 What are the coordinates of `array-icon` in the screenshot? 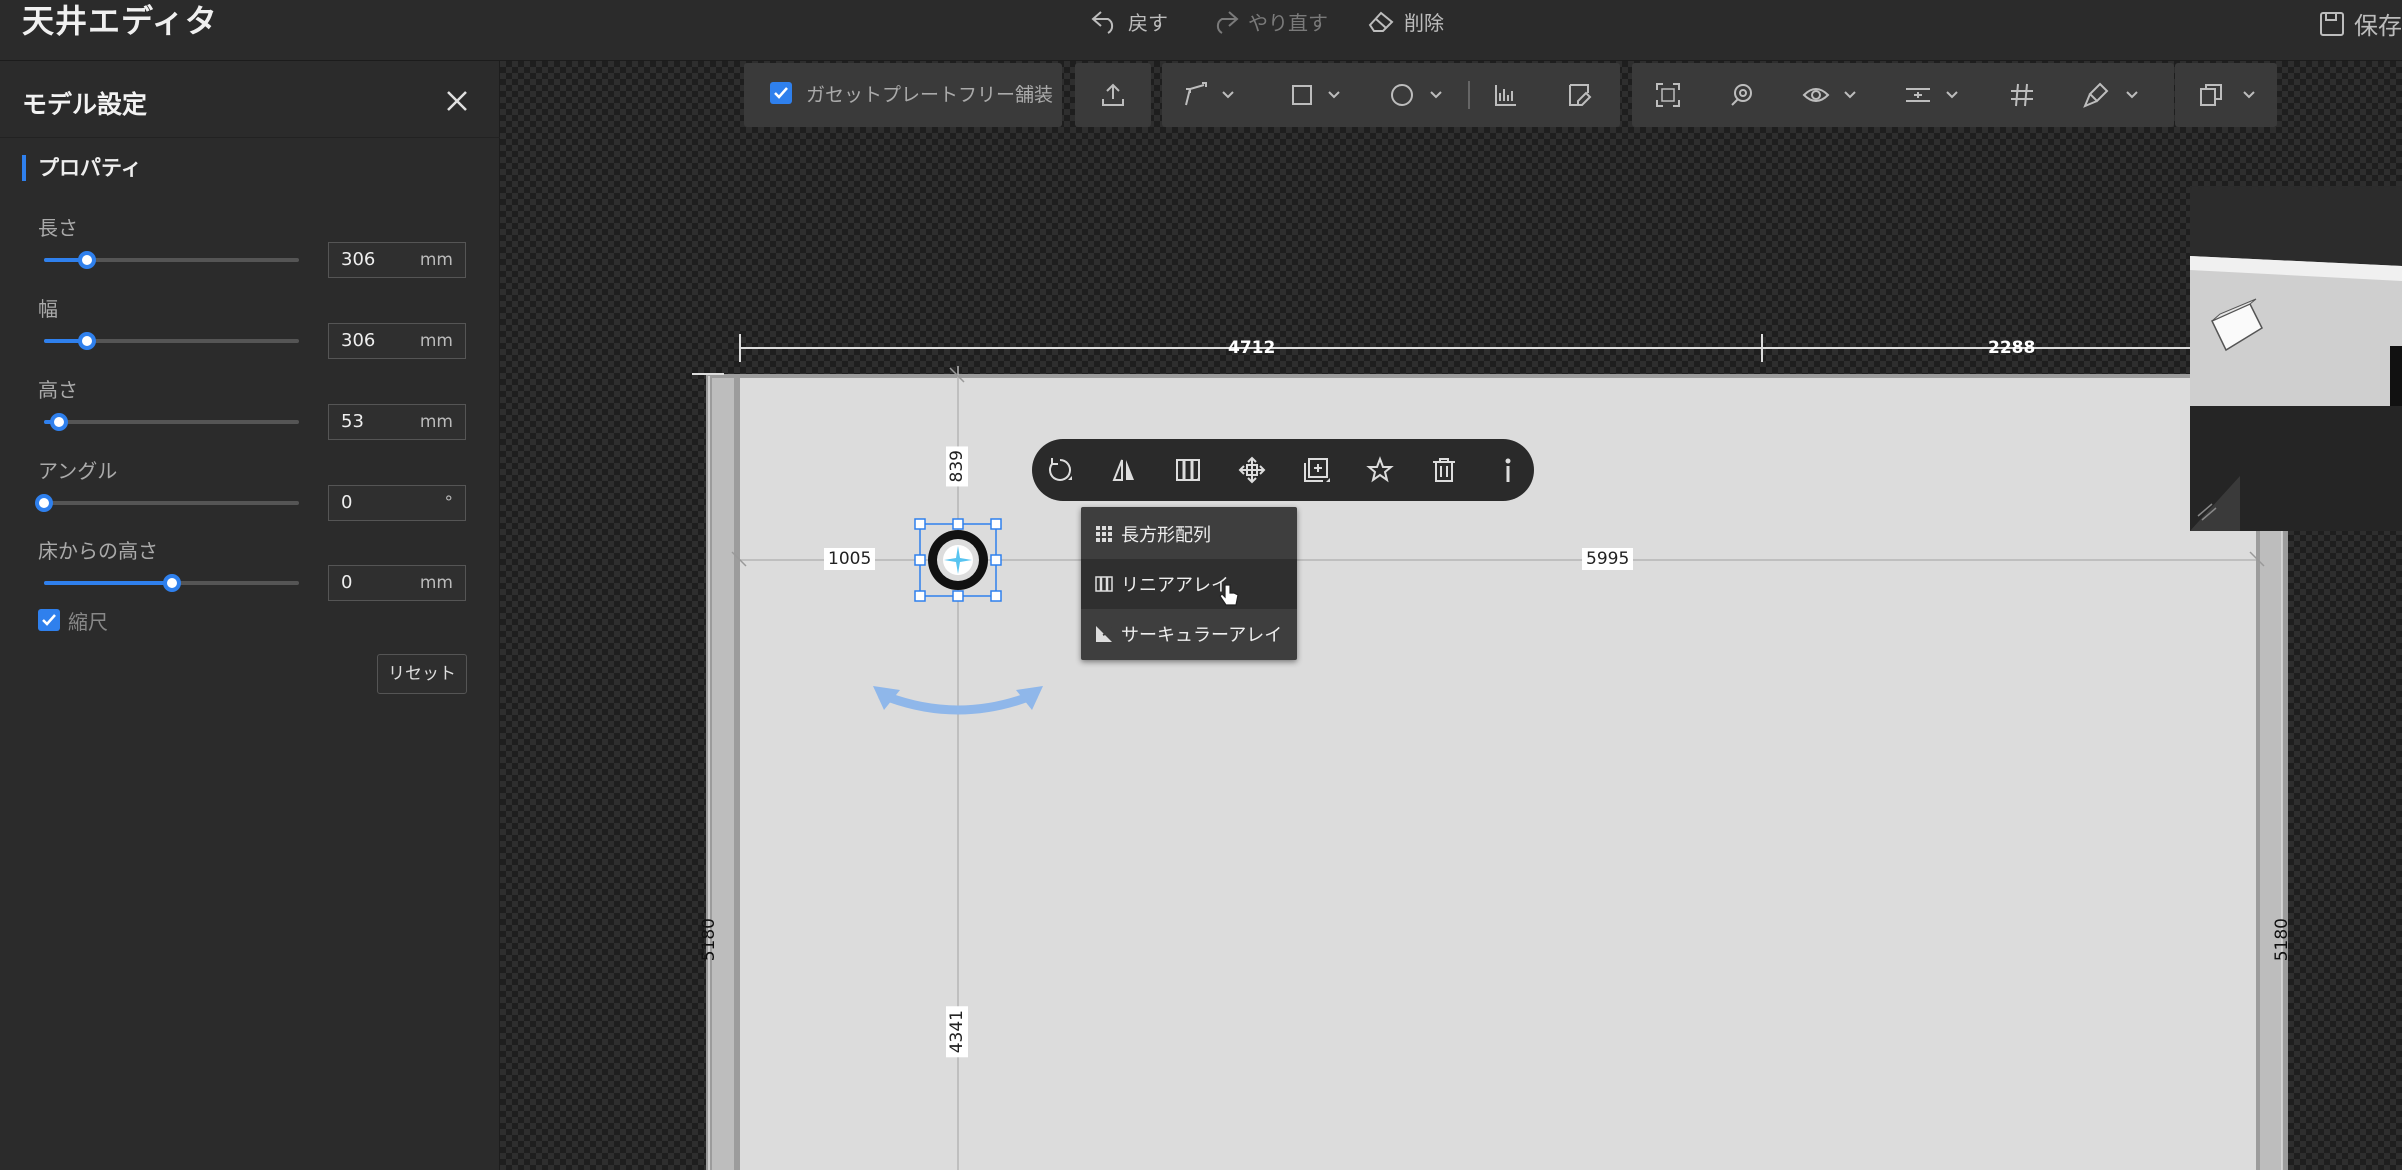 It's located at (1188, 470).